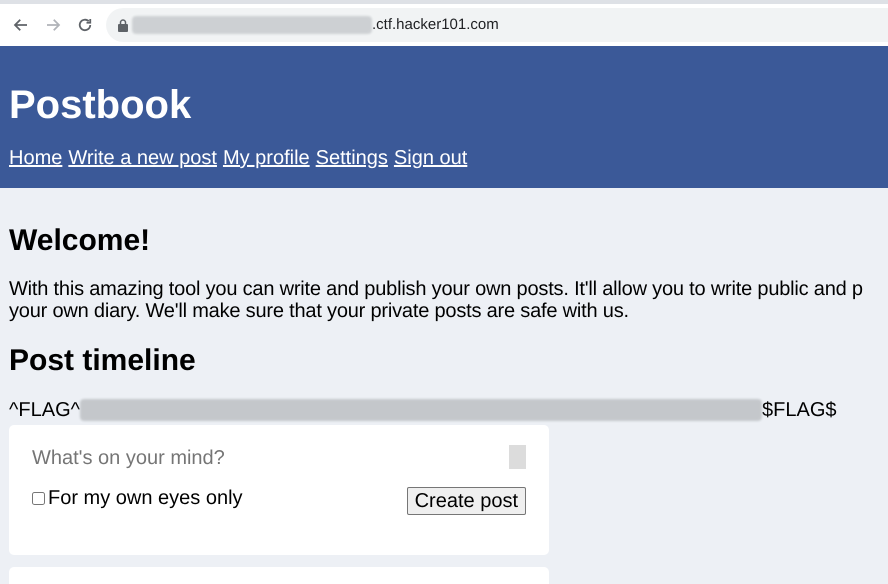 This screenshot has width=888, height=584. What do you see at coordinates (436, 289) in the screenshot?
I see `welcome-text: With this amazing tool you can write and publish your own posts. It'll allow you to write public and p` at bounding box center [436, 289].